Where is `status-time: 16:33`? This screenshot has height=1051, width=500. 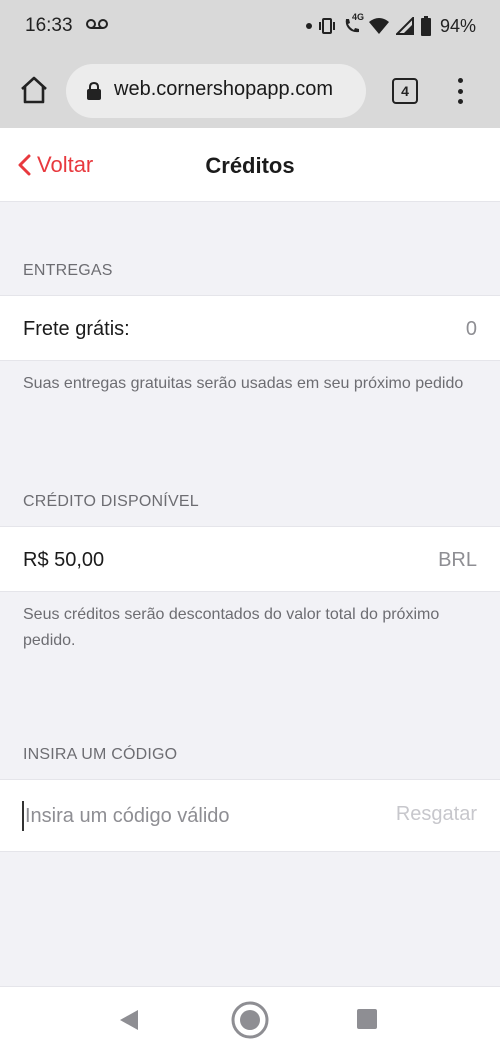
status-time: 16:33 is located at coordinates (49, 25).